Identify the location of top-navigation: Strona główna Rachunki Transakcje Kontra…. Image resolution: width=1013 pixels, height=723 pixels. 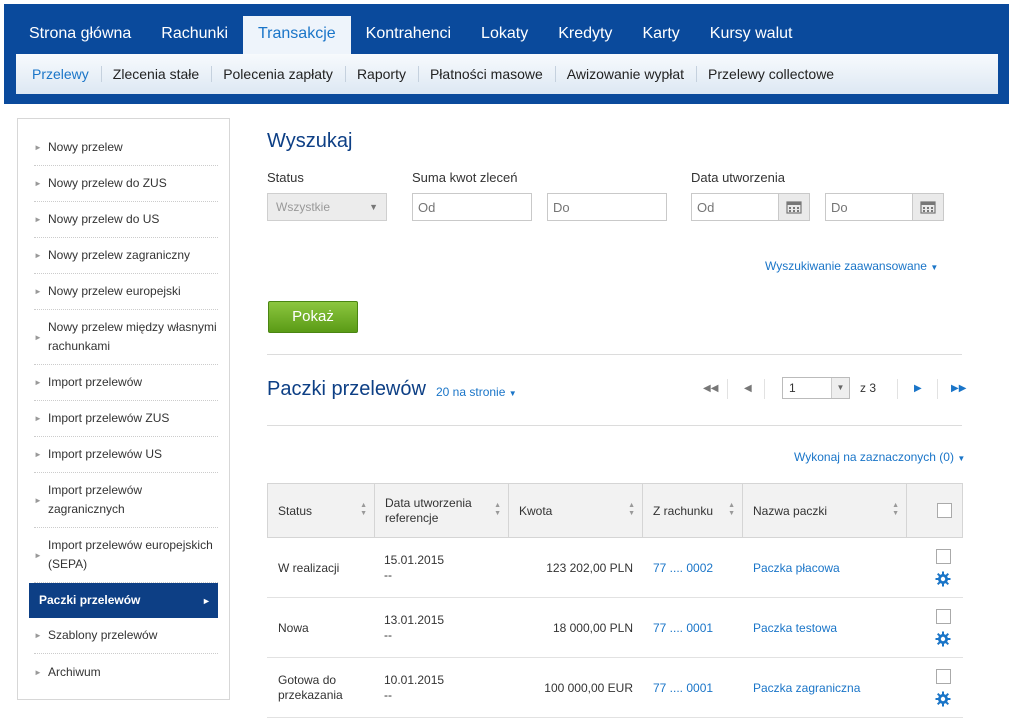
(506, 54).